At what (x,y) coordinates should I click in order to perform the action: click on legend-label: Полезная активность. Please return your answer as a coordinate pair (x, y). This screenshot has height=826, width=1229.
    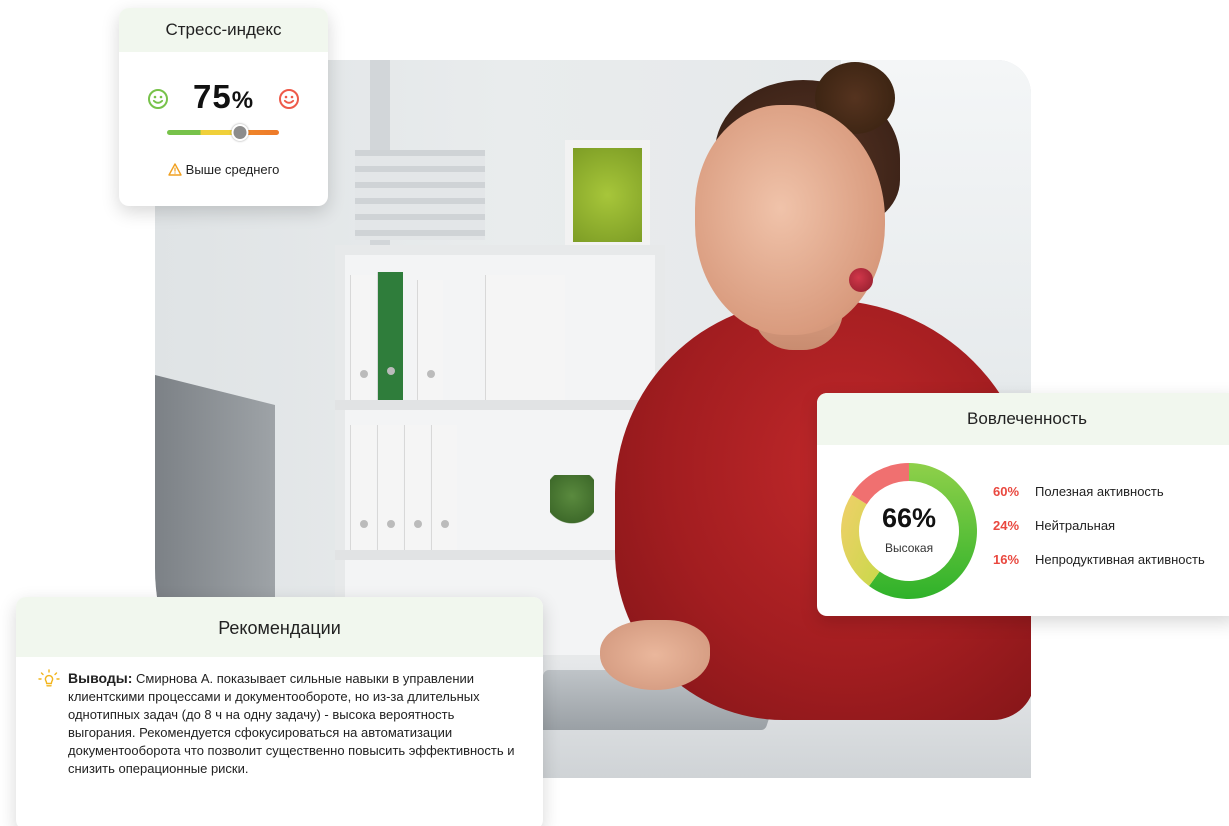
    Looking at the image, I should click on (1099, 491).